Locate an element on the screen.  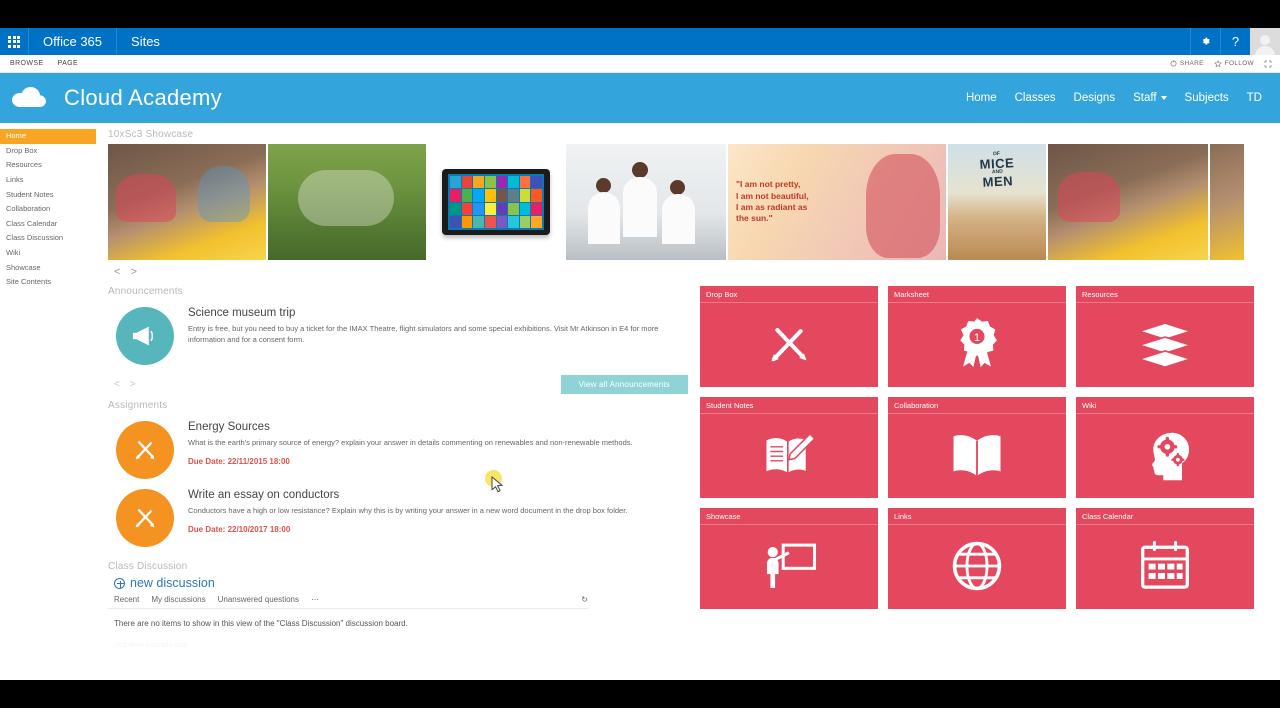
nav-item-subjects: Subjects is located at coordinates (1207, 98).